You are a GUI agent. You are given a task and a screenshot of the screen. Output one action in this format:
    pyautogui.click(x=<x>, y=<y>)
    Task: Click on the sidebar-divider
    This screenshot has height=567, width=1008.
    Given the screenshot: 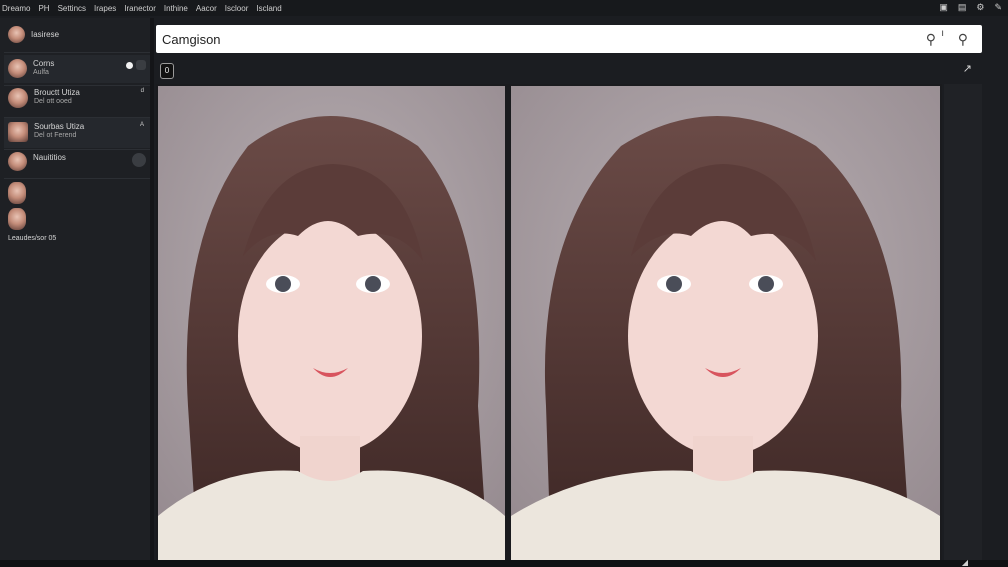 What is the action you would take?
    pyautogui.click(x=152, y=292)
    